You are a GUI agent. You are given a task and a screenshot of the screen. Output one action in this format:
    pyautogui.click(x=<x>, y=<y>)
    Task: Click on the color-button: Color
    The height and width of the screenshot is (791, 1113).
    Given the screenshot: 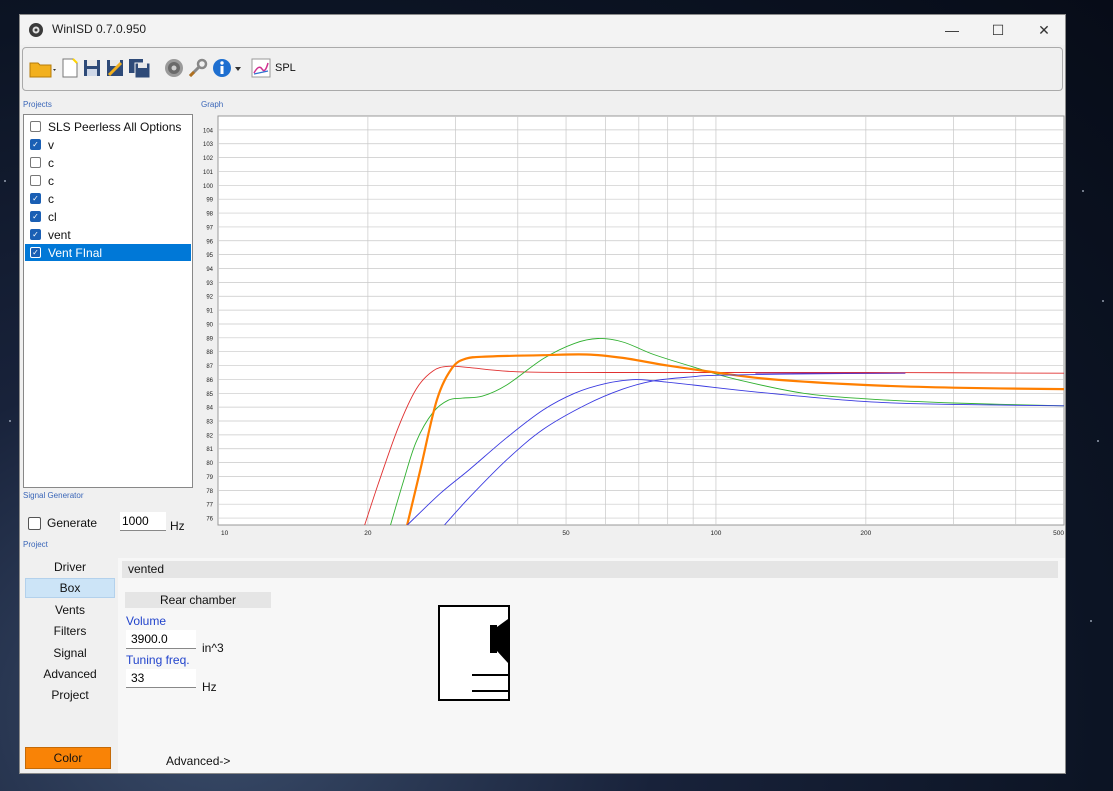 What is the action you would take?
    pyautogui.click(x=68, y=758)
    